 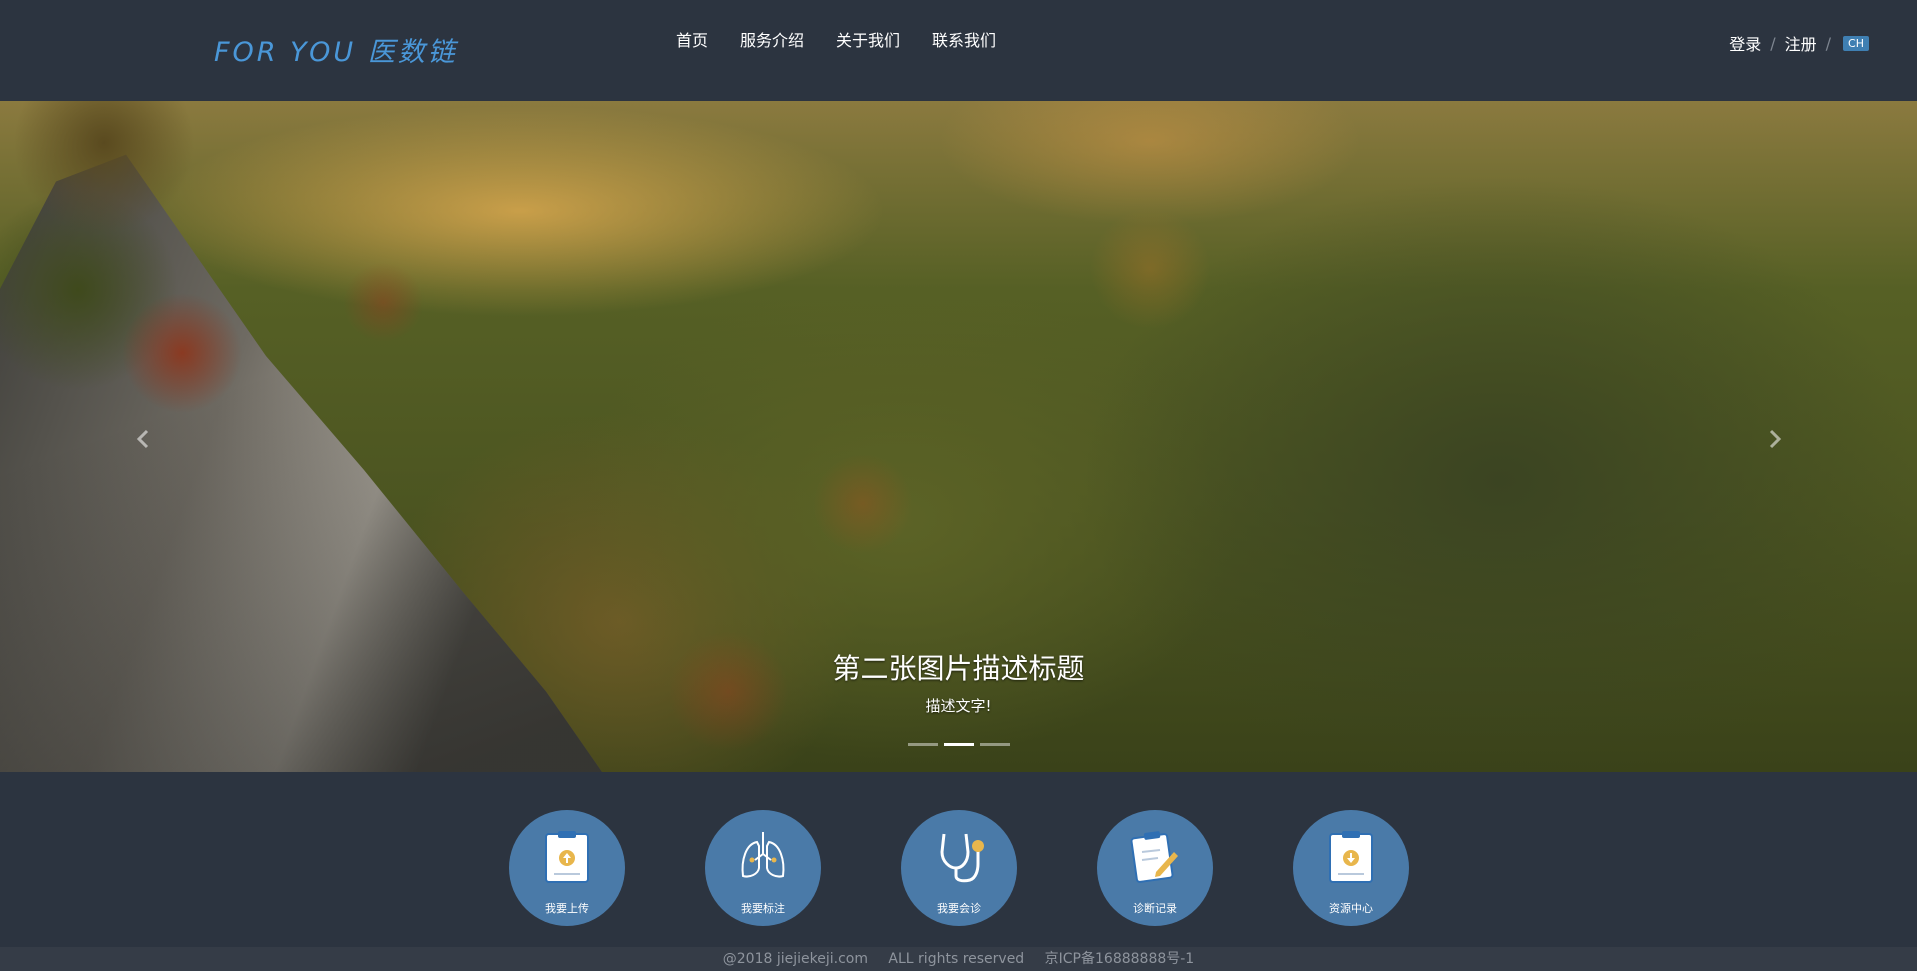 I want to click on service-label: 我要标注, so click(x=763, y=908).